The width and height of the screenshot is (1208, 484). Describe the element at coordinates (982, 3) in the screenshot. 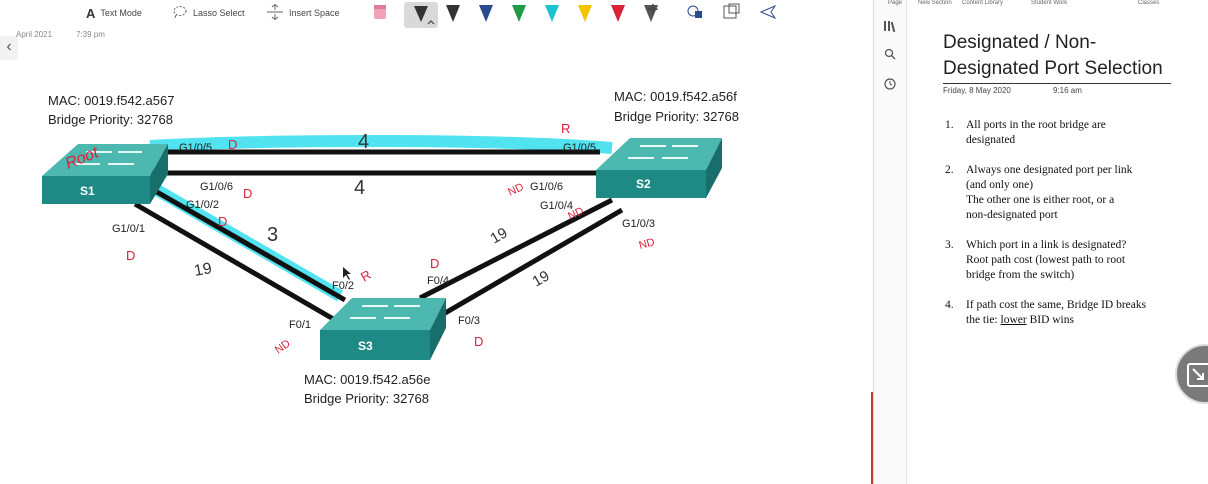

I see `tab-content-library: Content Library` at that location.